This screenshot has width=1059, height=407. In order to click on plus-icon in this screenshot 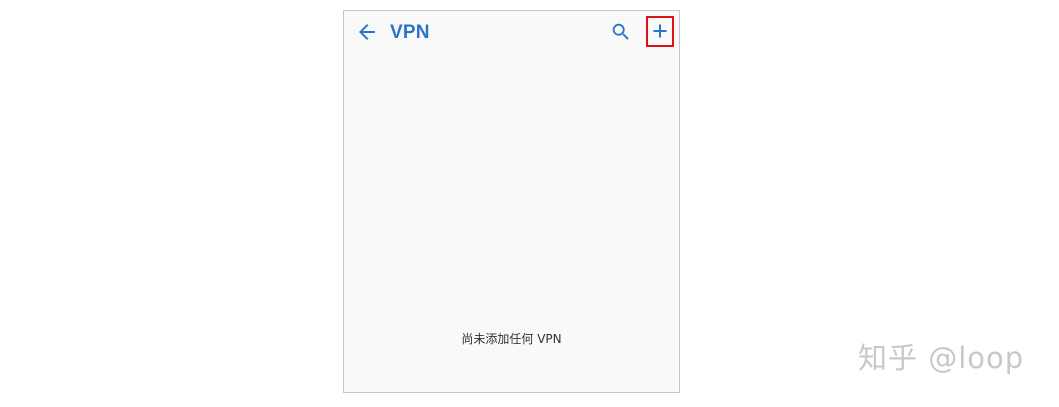, I will do `click(660, 31)`.